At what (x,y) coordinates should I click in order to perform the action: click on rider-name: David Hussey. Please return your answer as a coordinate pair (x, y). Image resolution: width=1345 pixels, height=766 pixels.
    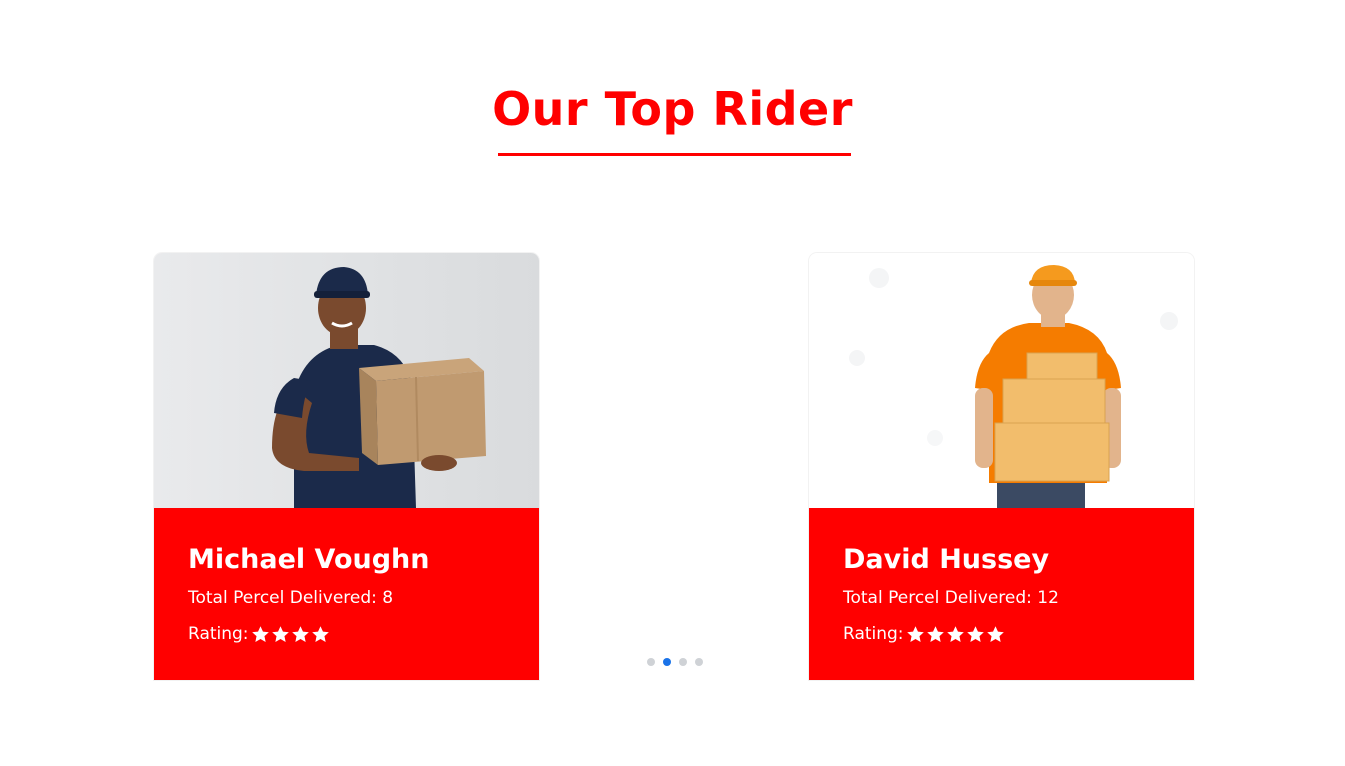
    Looking at the image, I should click on (946, 559).